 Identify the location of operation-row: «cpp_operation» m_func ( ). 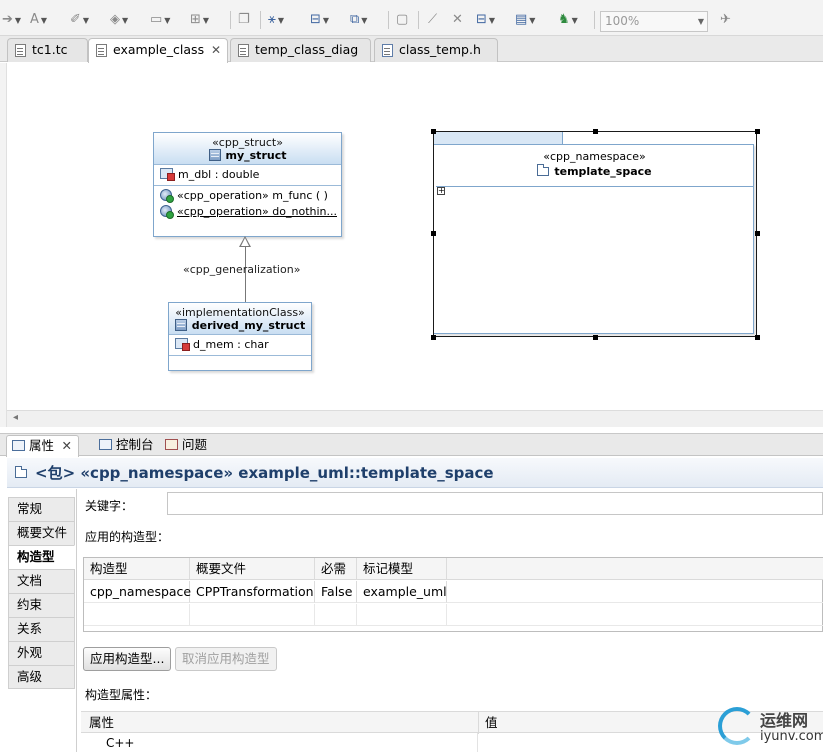
(247, 196).